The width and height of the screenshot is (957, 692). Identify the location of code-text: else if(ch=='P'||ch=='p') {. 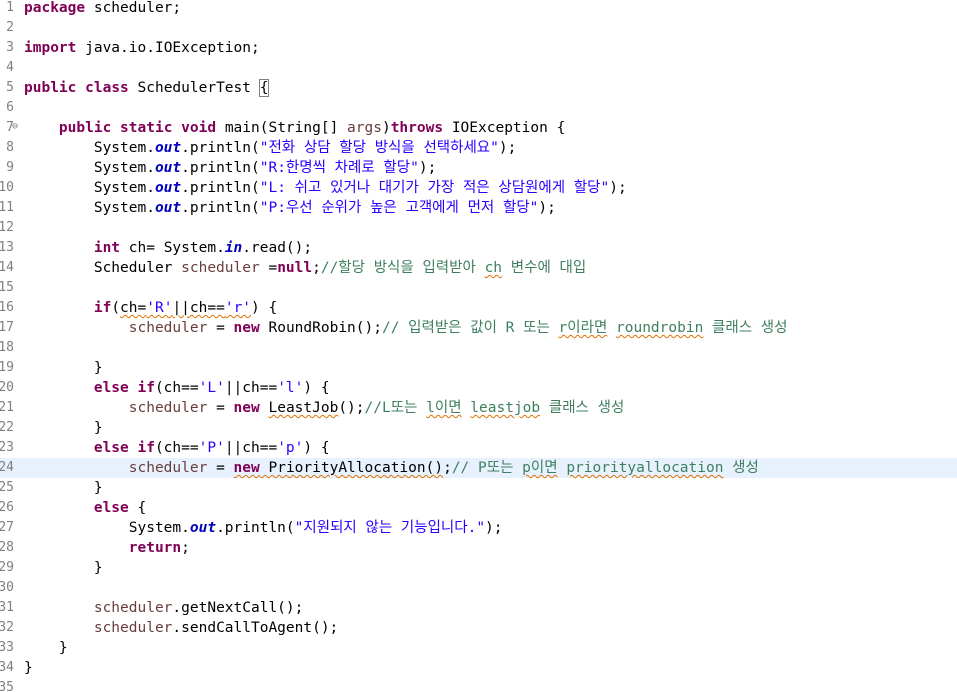
(177, 448).